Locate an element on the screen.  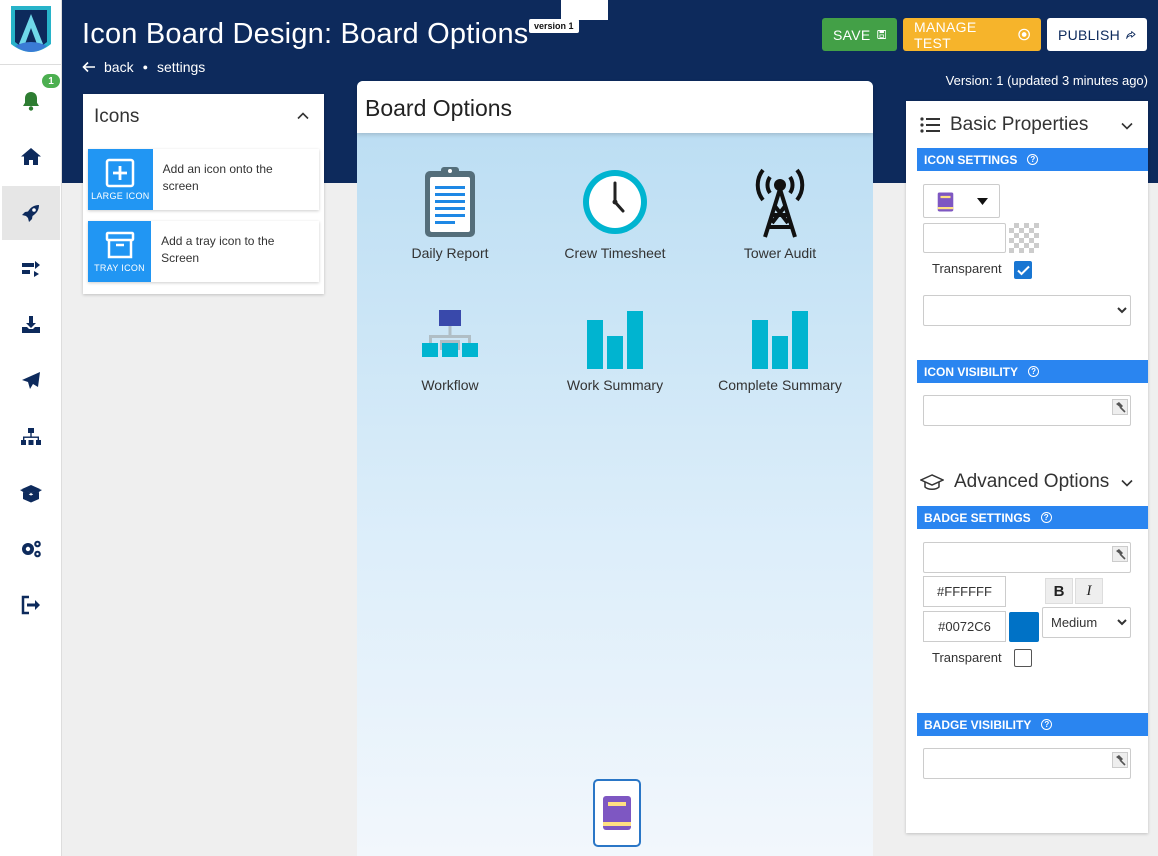
home-icon is located at coordinates (31, 156).